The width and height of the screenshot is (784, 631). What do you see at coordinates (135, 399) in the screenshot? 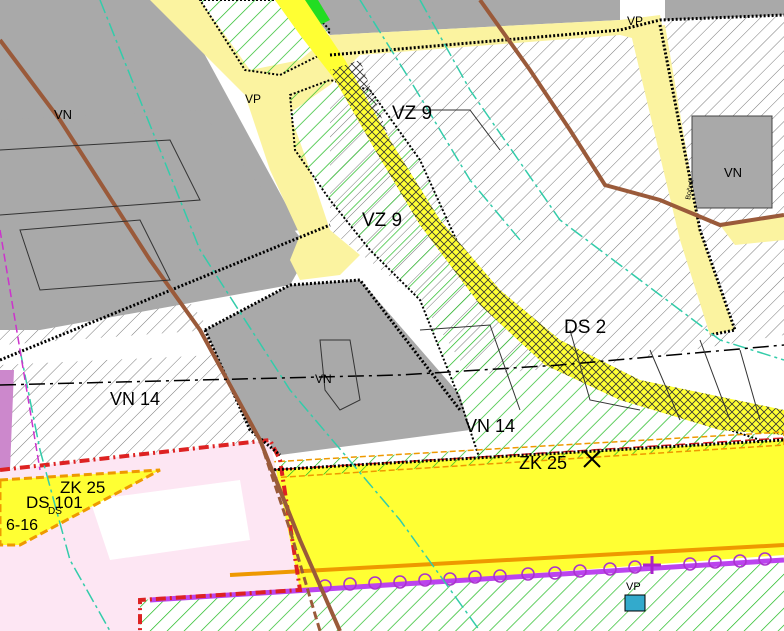
I see `label-vn14-left: VN 14` at bounding box center [135, 399].